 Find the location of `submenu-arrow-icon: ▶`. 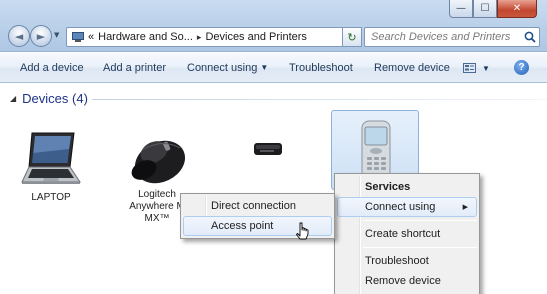

submenu-arrow-icon: ▶ is located at coordinates (465, 207).